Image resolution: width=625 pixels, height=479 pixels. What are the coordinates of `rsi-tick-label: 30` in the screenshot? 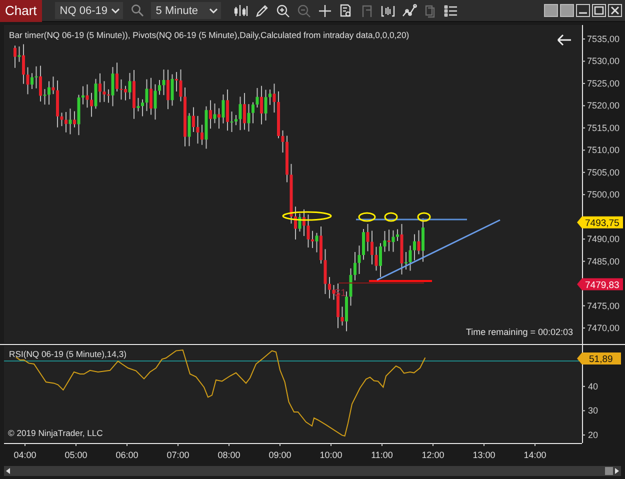 It's located at (593, 411).